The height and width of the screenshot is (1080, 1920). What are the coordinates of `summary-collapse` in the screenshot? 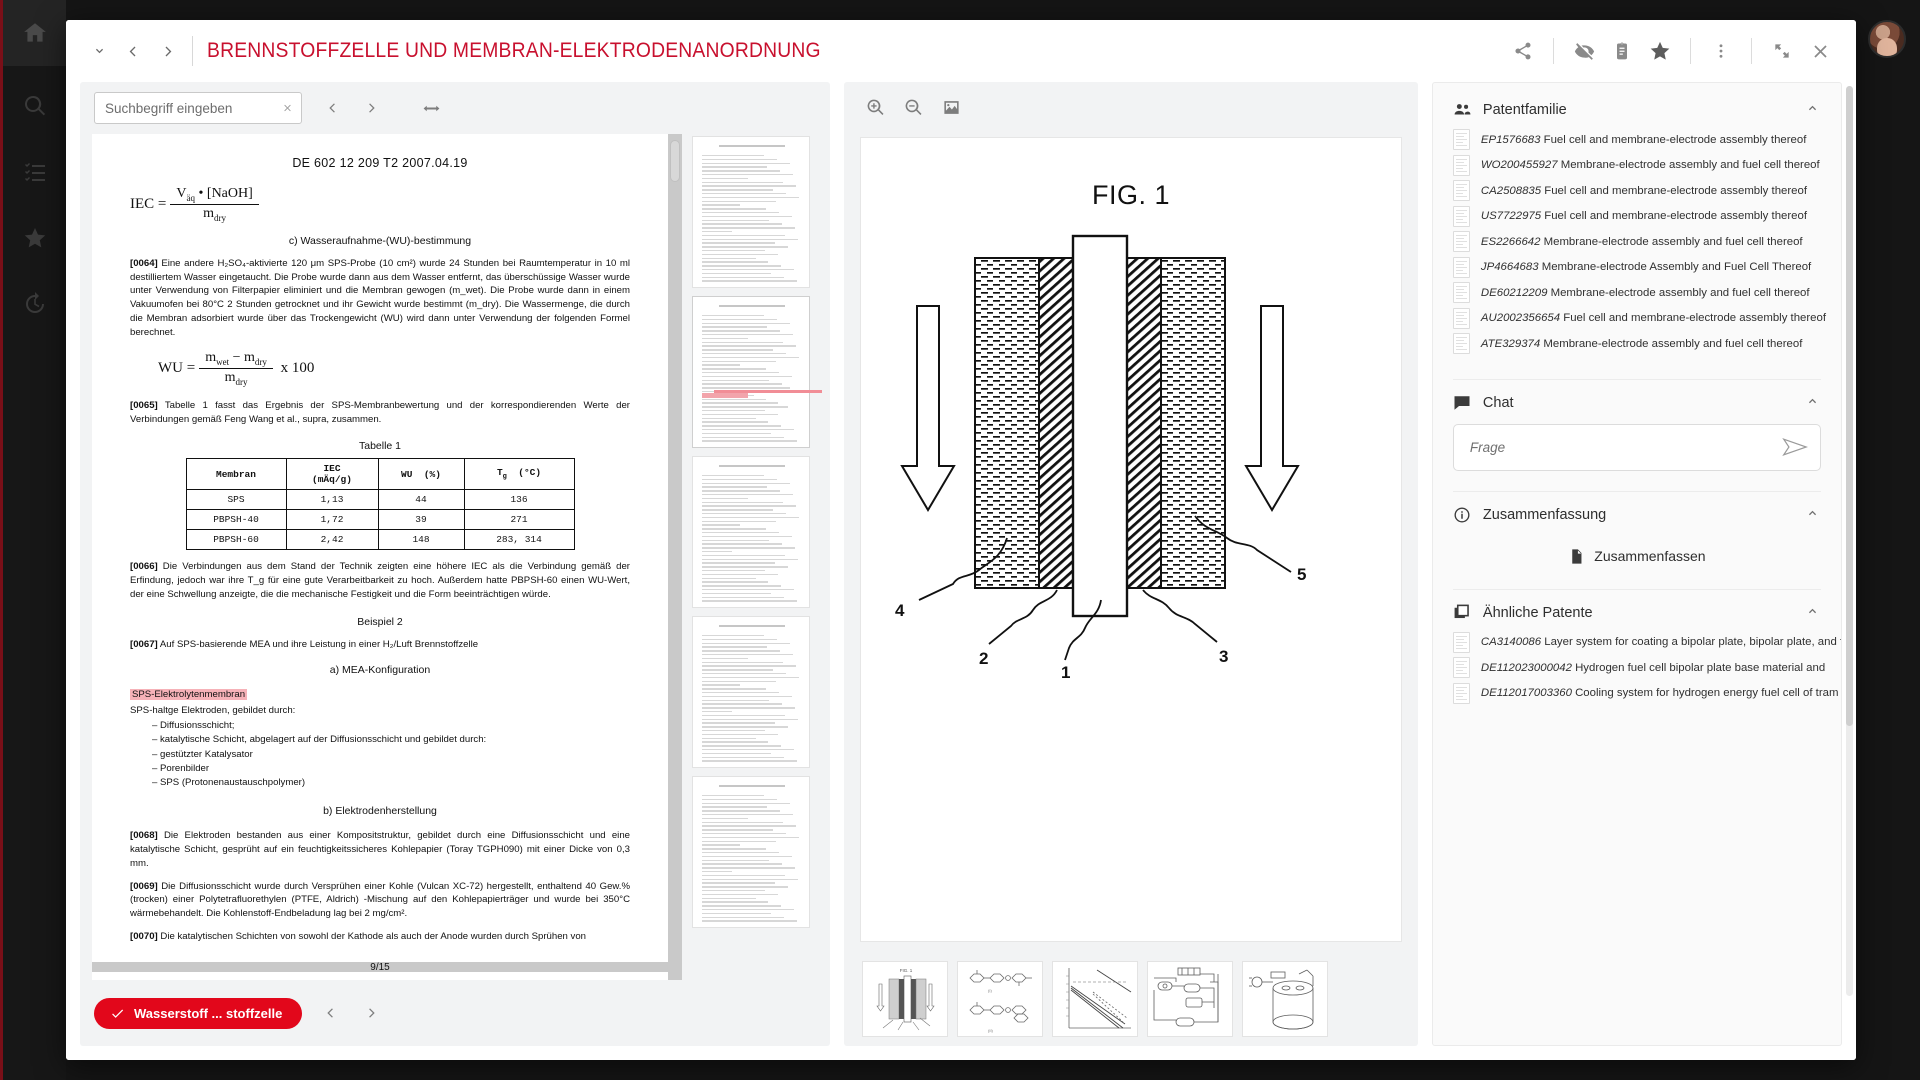 It's located at (1812, 515).